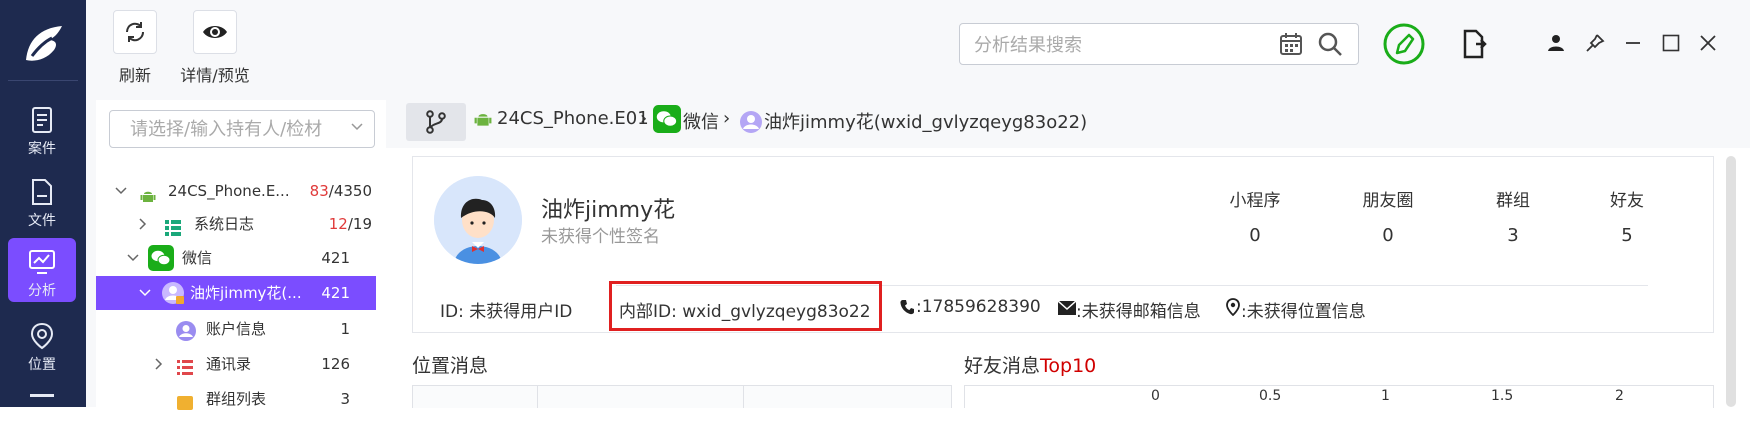  Describe the element at coordinates (42, 120) in the screenshot. I see `case-icon` at that location.